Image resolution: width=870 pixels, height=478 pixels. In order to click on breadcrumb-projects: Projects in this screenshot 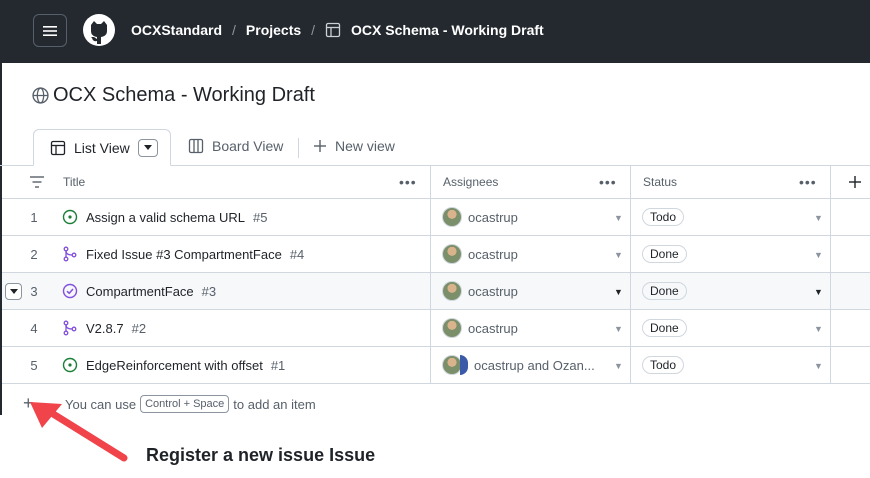, I will do `click(273, 30)`.